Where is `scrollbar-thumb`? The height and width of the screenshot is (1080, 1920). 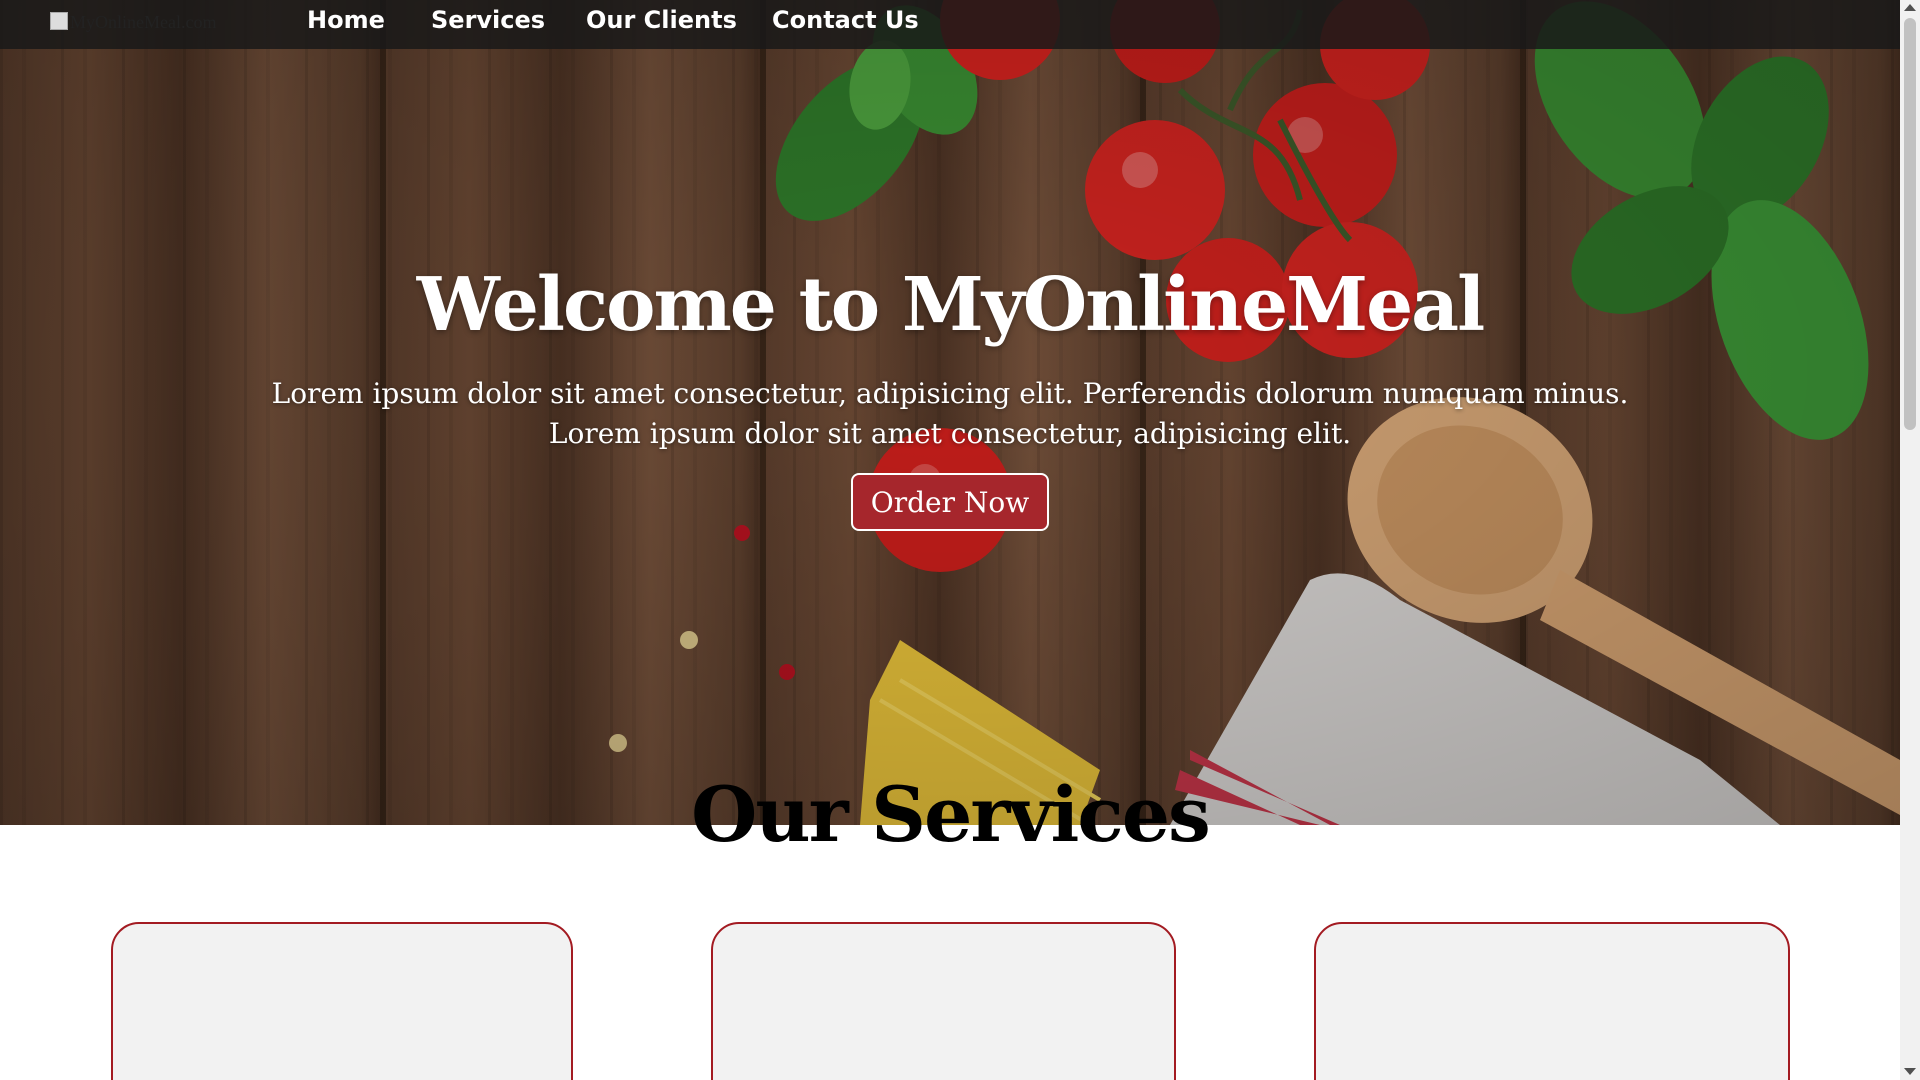
scrollbar-thumb is located at coordinates (1910, 224).